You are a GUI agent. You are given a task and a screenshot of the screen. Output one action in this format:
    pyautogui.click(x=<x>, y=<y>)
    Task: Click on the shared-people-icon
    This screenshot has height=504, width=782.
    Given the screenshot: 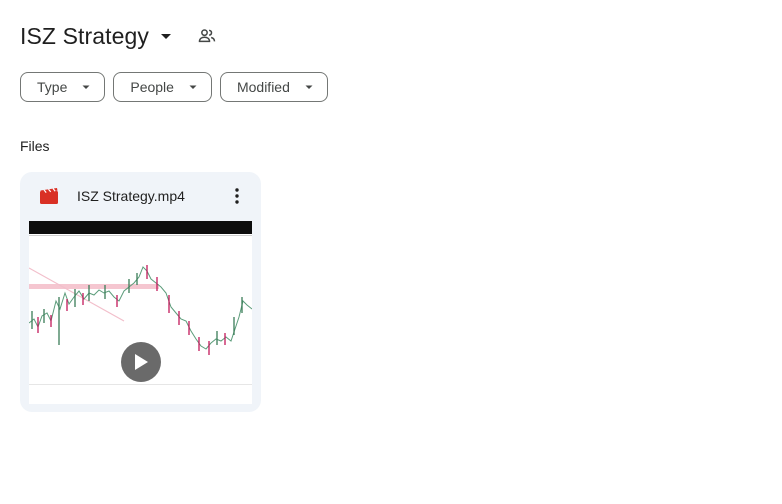 What is the action you would take?
    pyautogui.click(x=207, y=36)
    